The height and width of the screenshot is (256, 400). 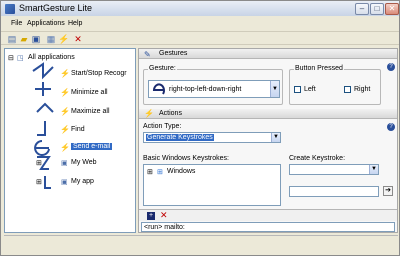 I want to click on tree-item: Maximize all, so click(x=90, y=111).